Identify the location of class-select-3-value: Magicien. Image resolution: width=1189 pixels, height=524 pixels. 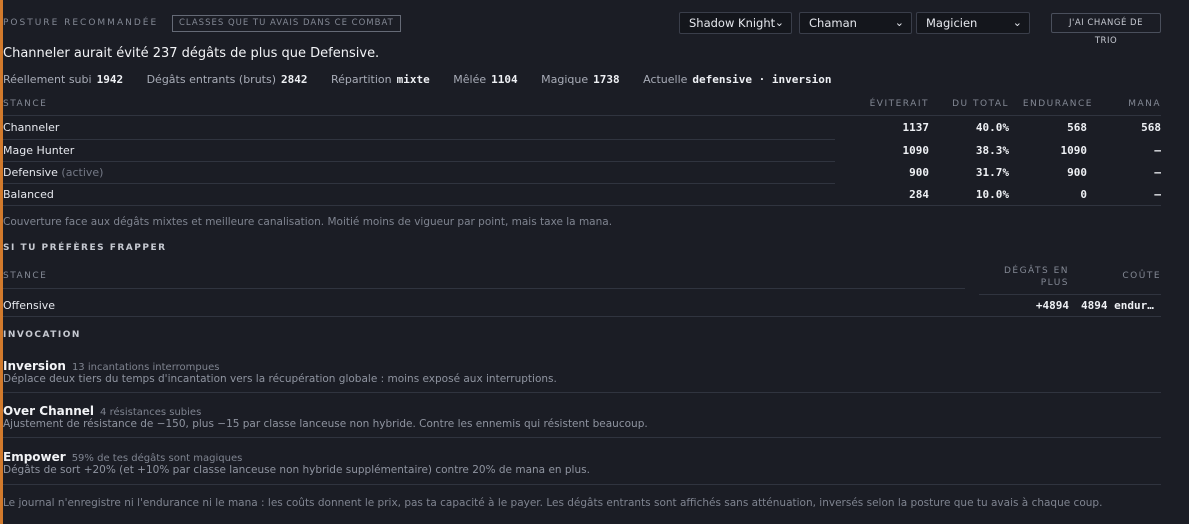
(952, 23).